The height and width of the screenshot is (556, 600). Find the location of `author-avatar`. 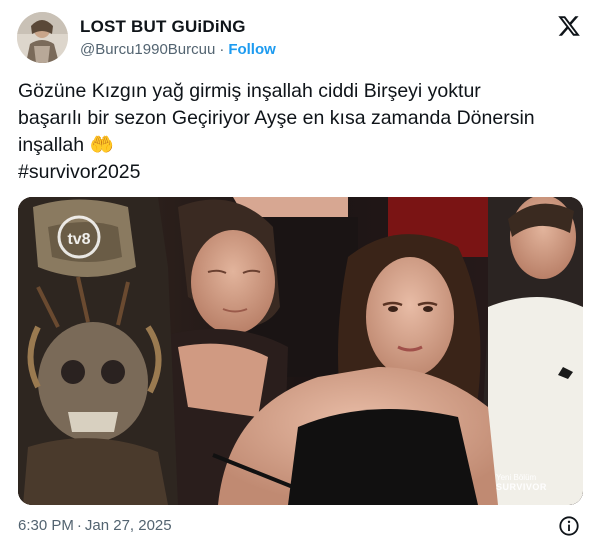

author-avatar is located at coordinates (42, 37).